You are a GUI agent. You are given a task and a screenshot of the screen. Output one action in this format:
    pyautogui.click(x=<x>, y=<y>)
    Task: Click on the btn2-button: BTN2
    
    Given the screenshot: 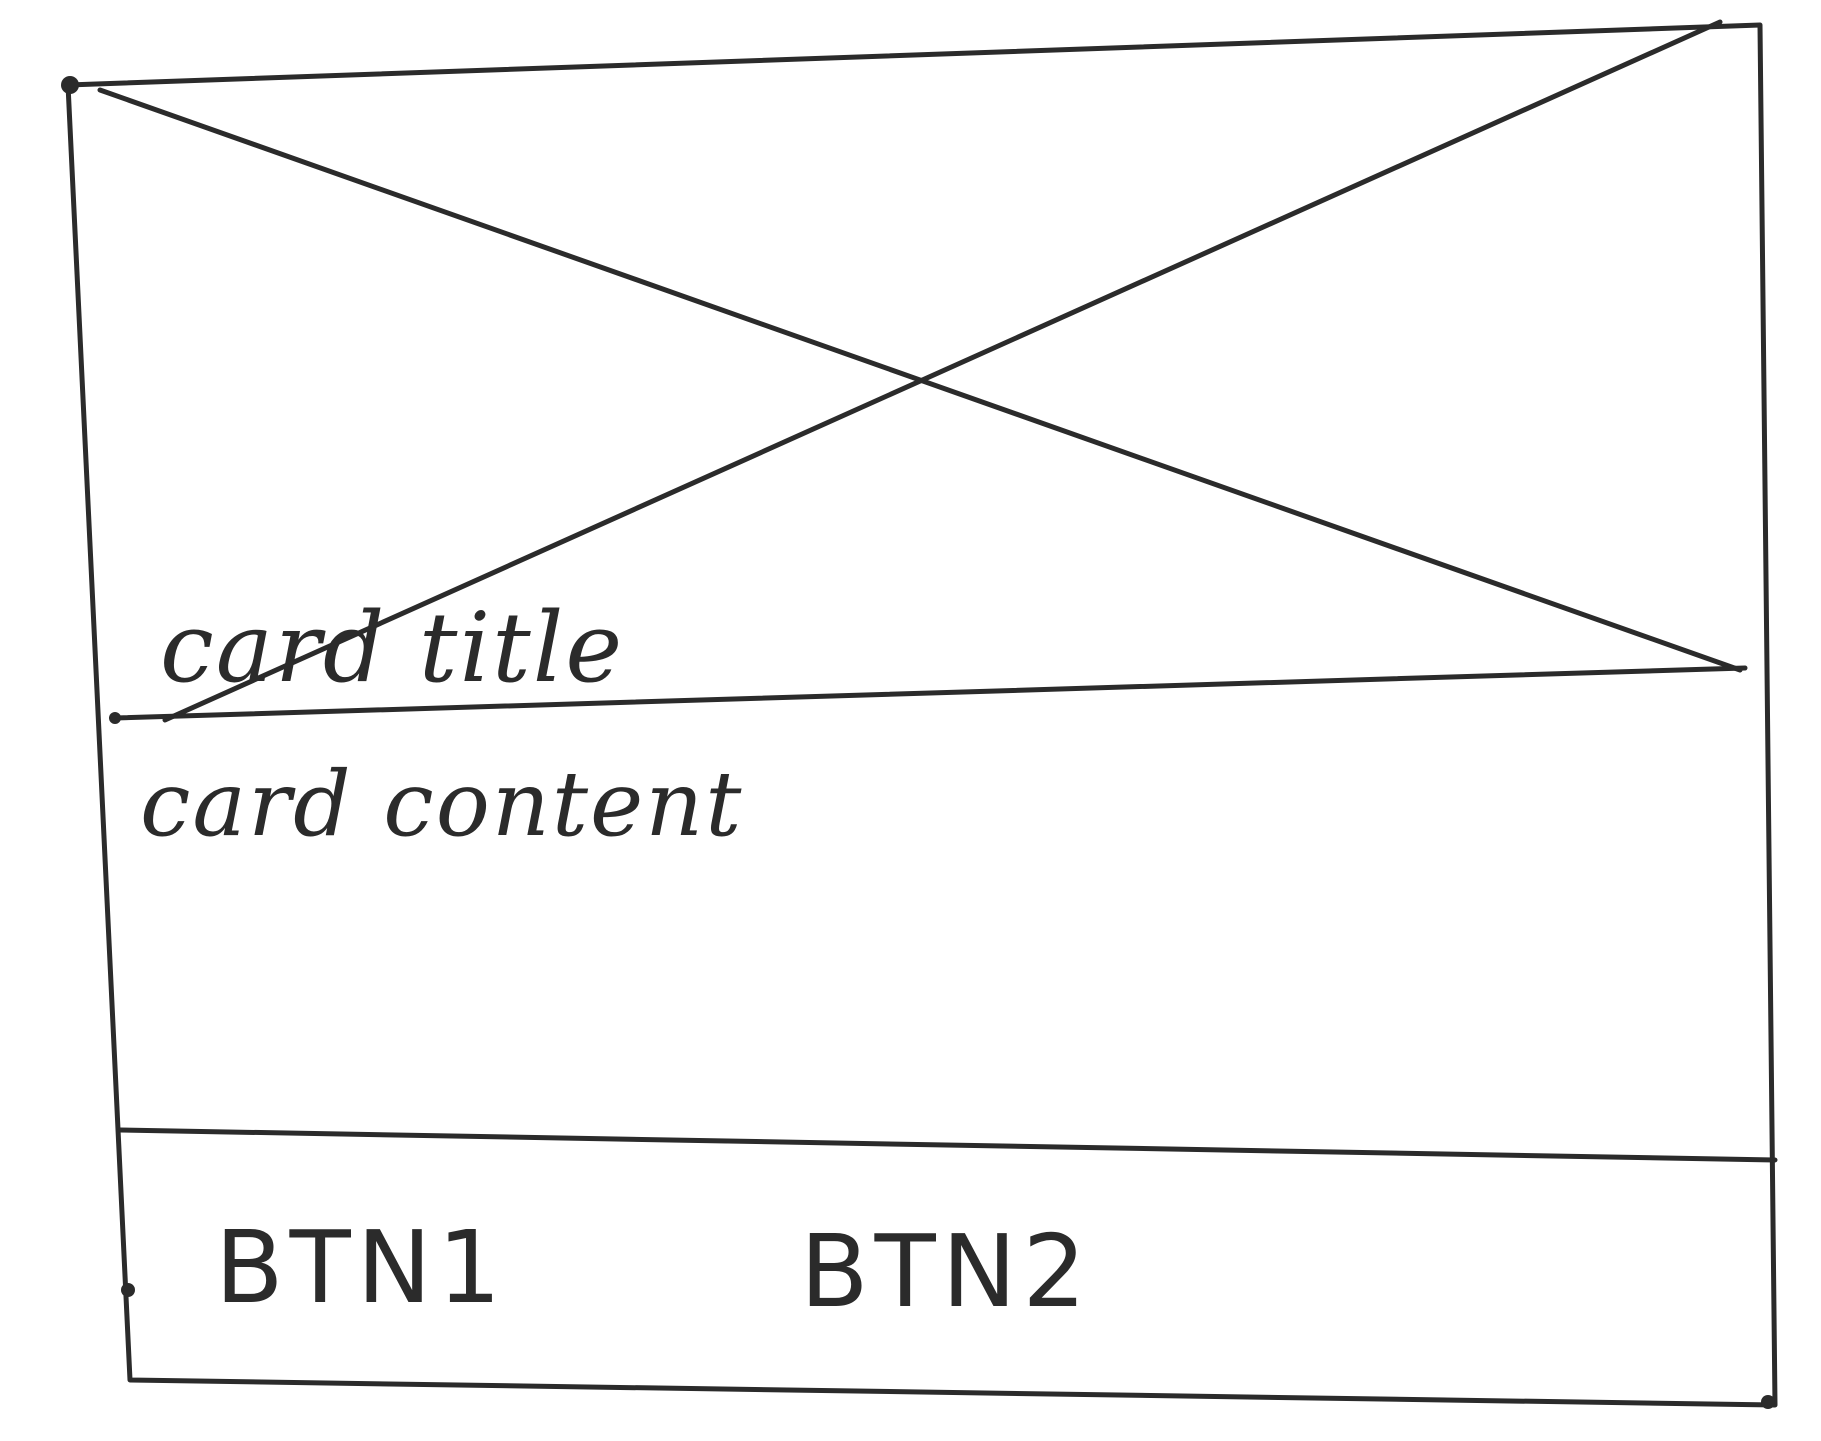 What is the action you would take?
    pyautogui.click(x=946, y=1272)
    